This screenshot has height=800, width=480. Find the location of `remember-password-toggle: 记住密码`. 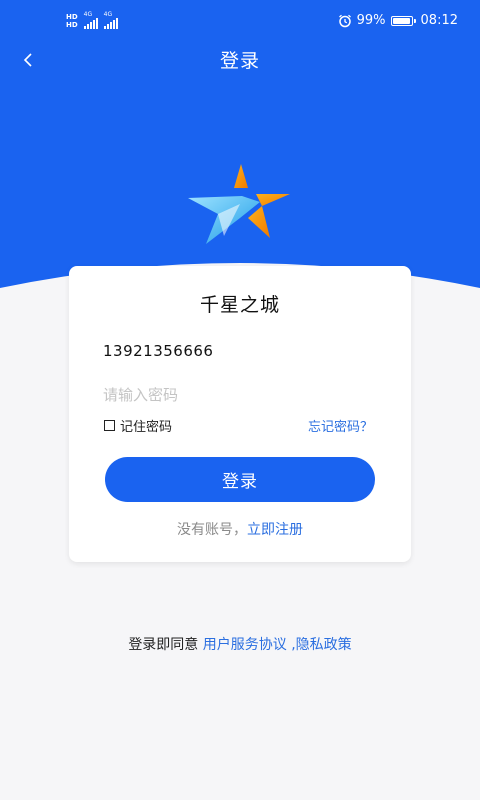

remember-password-toggle: 记住密码 is located at coordinates (138, 425).